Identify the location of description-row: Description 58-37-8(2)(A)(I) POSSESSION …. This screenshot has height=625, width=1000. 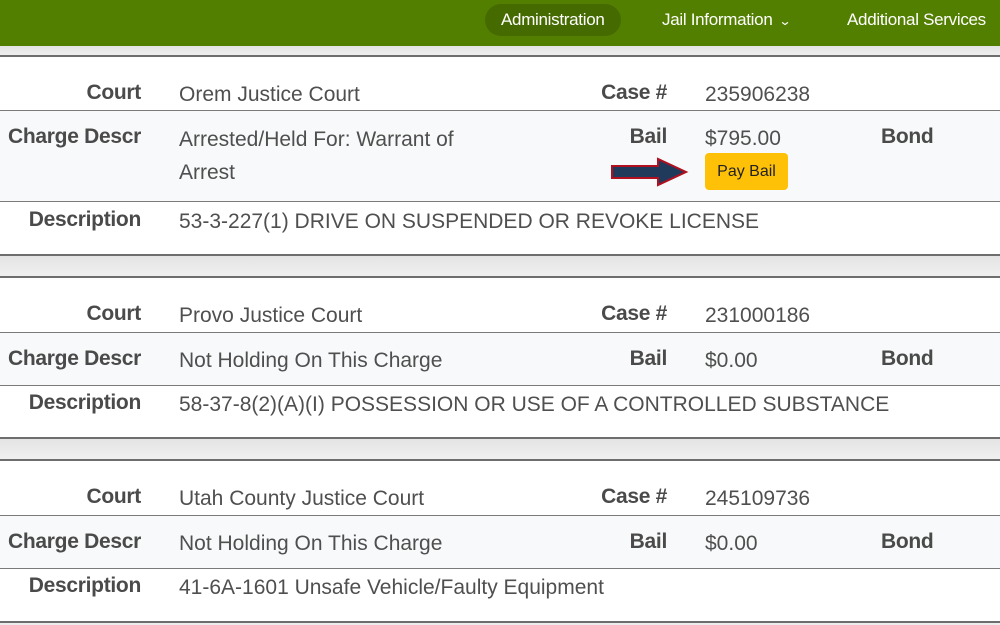
(500, 412).